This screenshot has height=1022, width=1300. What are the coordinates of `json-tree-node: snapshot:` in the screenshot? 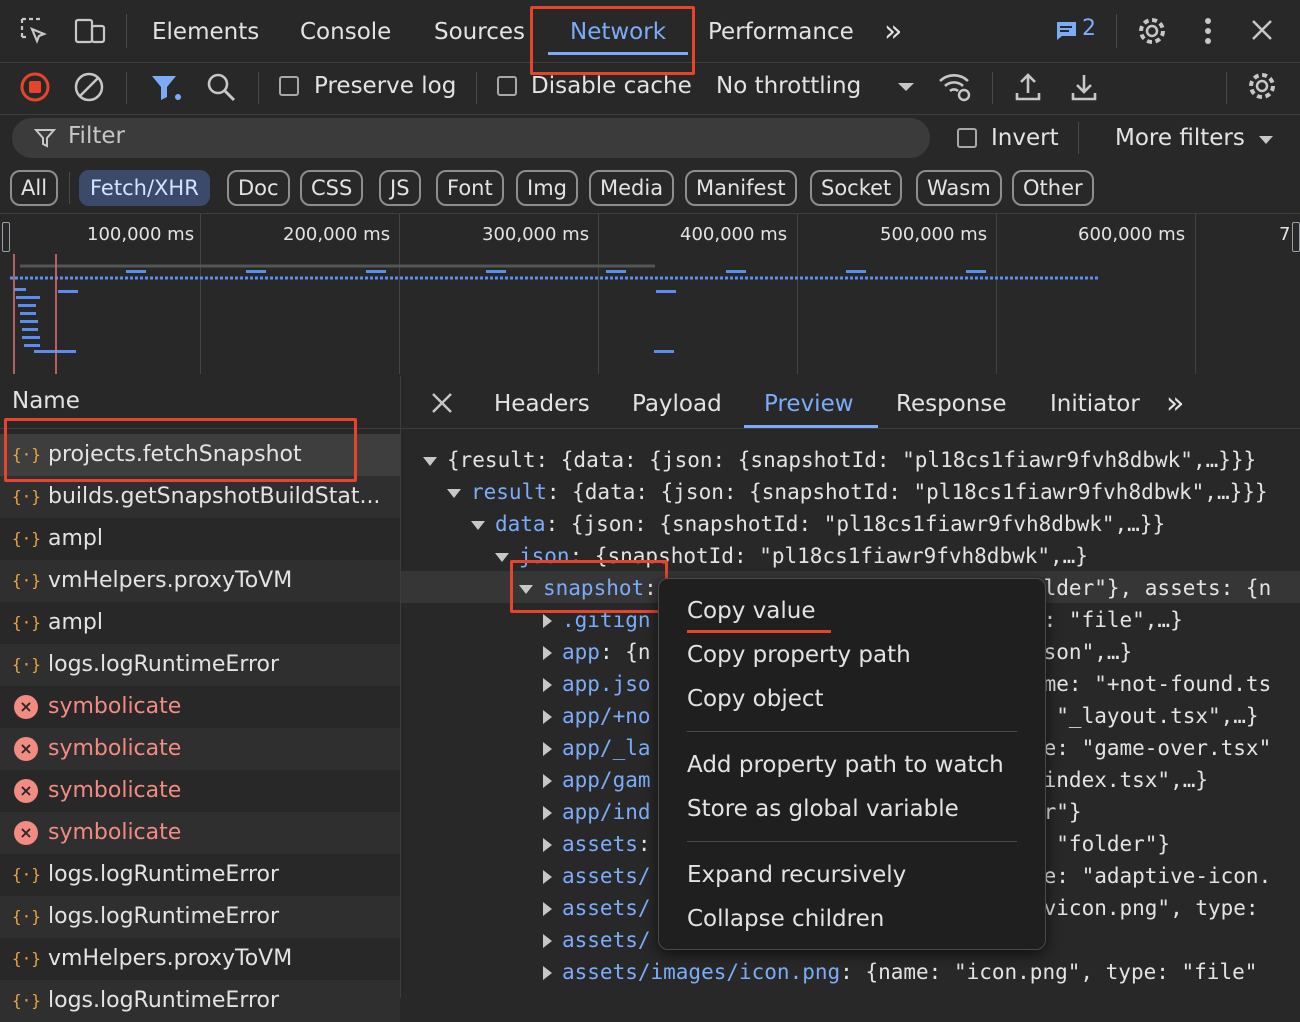 It's located at (588, 588).